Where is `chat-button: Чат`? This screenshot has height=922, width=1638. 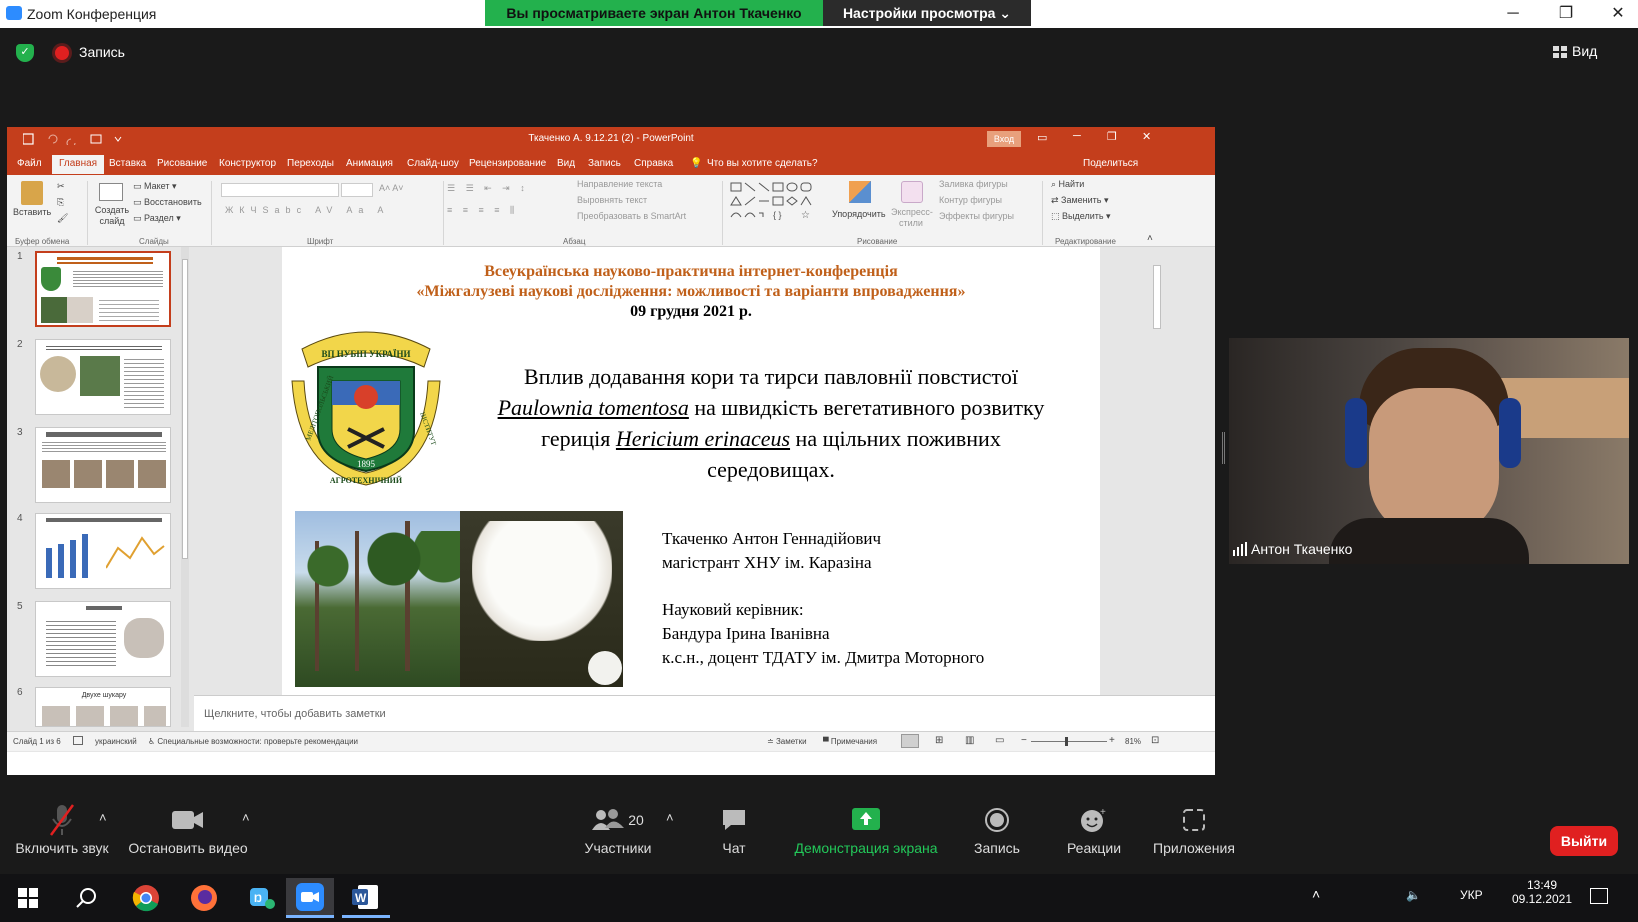 chat-button: Чат is located at coordinates (734, 828).